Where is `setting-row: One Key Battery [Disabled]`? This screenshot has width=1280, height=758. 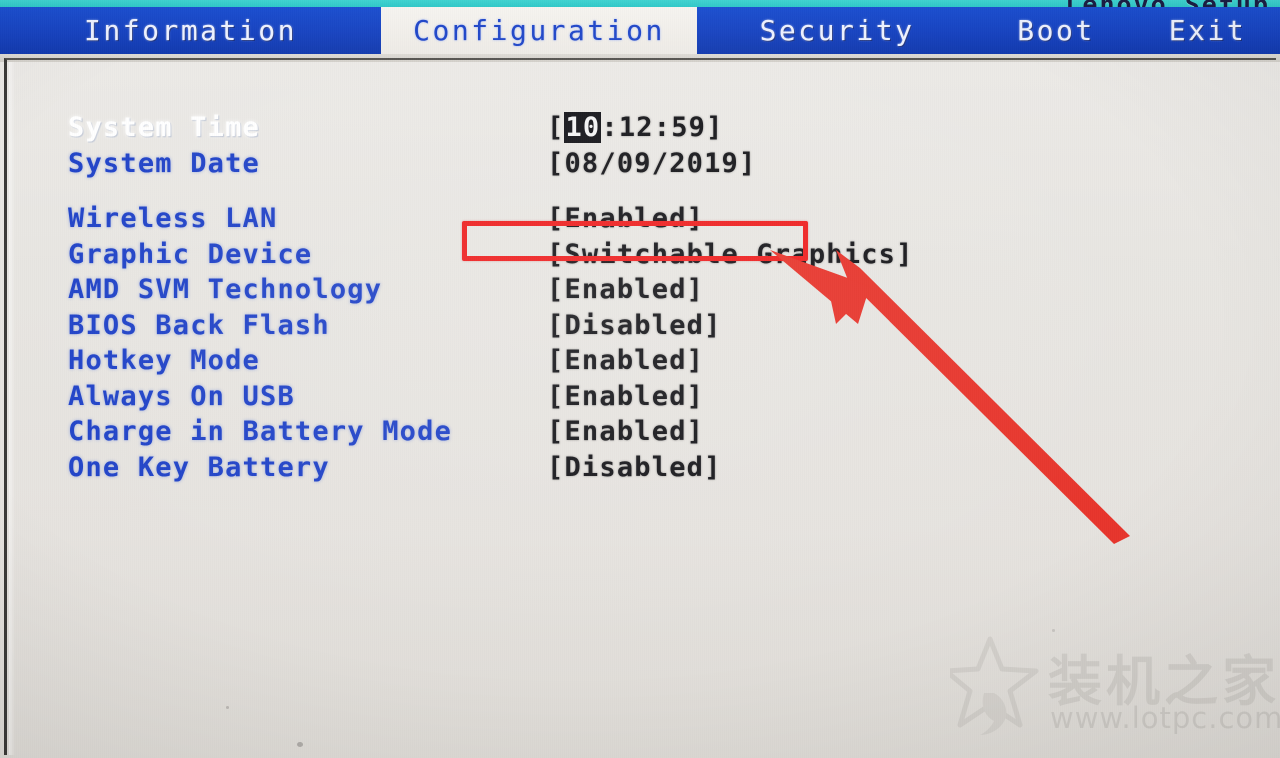 setting-row: One Key Battery [Disabled] is located at coordinates (640, 469).